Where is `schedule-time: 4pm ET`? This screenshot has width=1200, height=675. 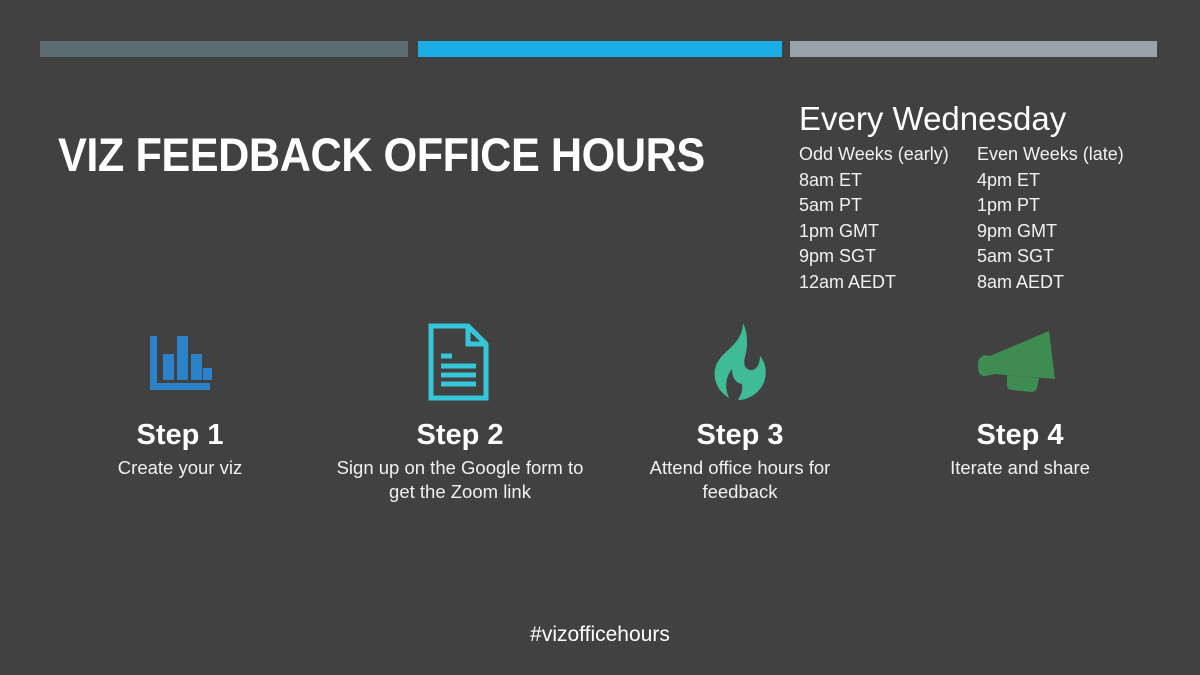
schedule-time: 4pm ET is located at coordinates (1009, 179).